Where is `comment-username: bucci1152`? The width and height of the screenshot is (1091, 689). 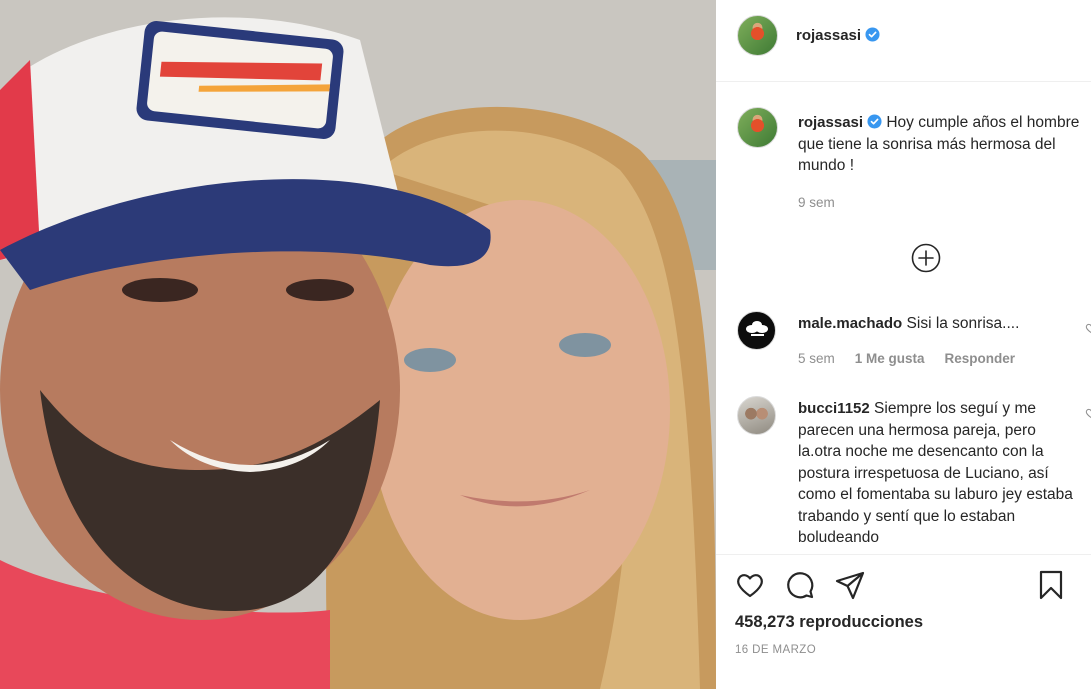
comment-username: bucci1152 is located at coordinates (834, 408).